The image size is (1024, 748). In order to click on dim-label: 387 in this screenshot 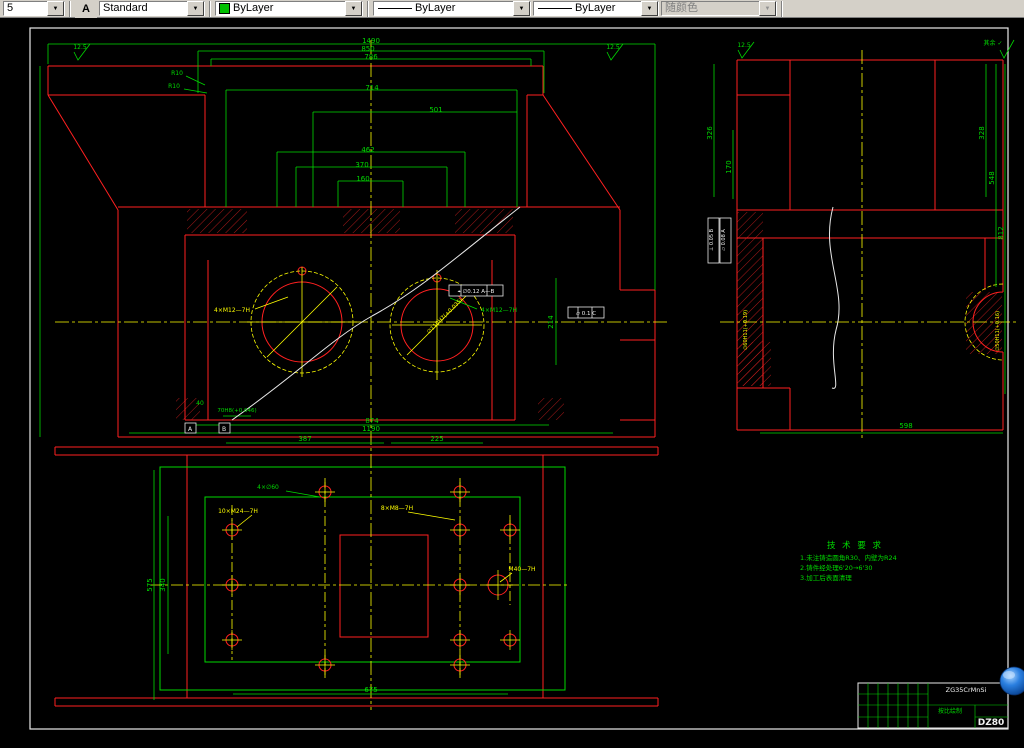, I will do `click(304, 439)`.